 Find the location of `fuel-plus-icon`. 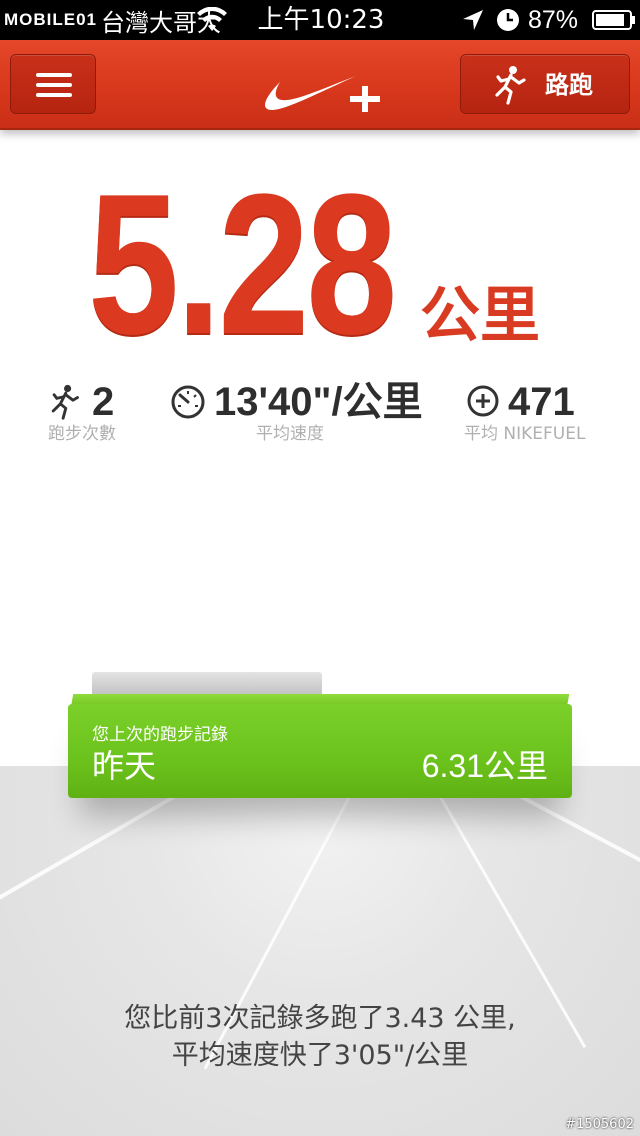

fuel-plus-icon is located at coordinates (483, 401).